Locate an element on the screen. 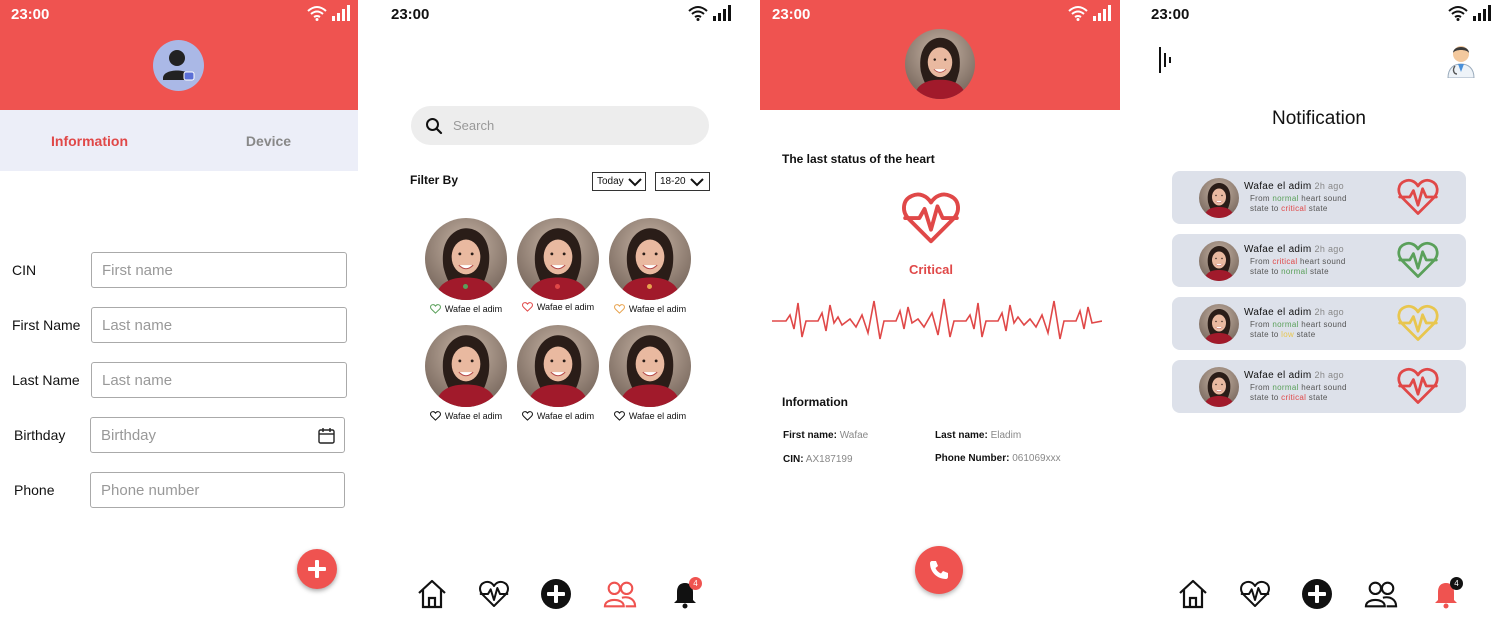 Image resolution: width=1500 pixels, height=642 pixels. phone-label: Phone is located at coordinates (34, 490).